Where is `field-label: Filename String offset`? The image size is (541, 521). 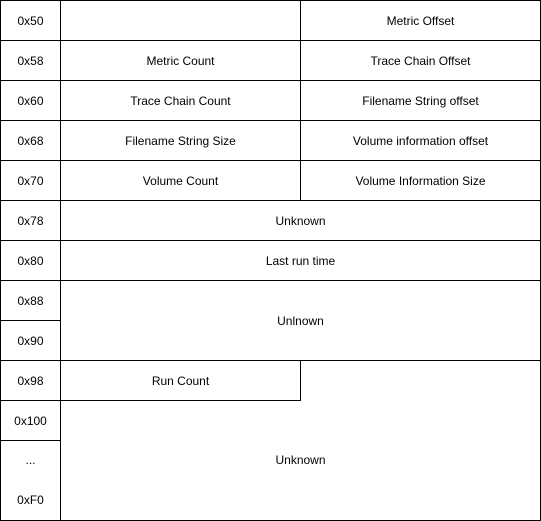
field-label: Filename String offset is located at coordinates (420, 100).